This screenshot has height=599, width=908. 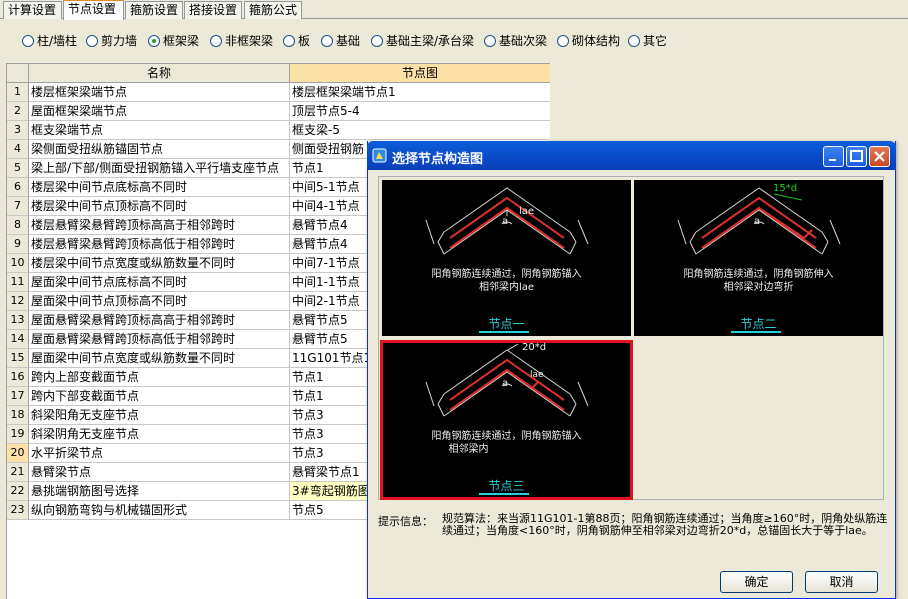 What do you see at coordinates (504, 494) in the screenshot?
I see `node-3-underline` at bounding box center [504, 494].